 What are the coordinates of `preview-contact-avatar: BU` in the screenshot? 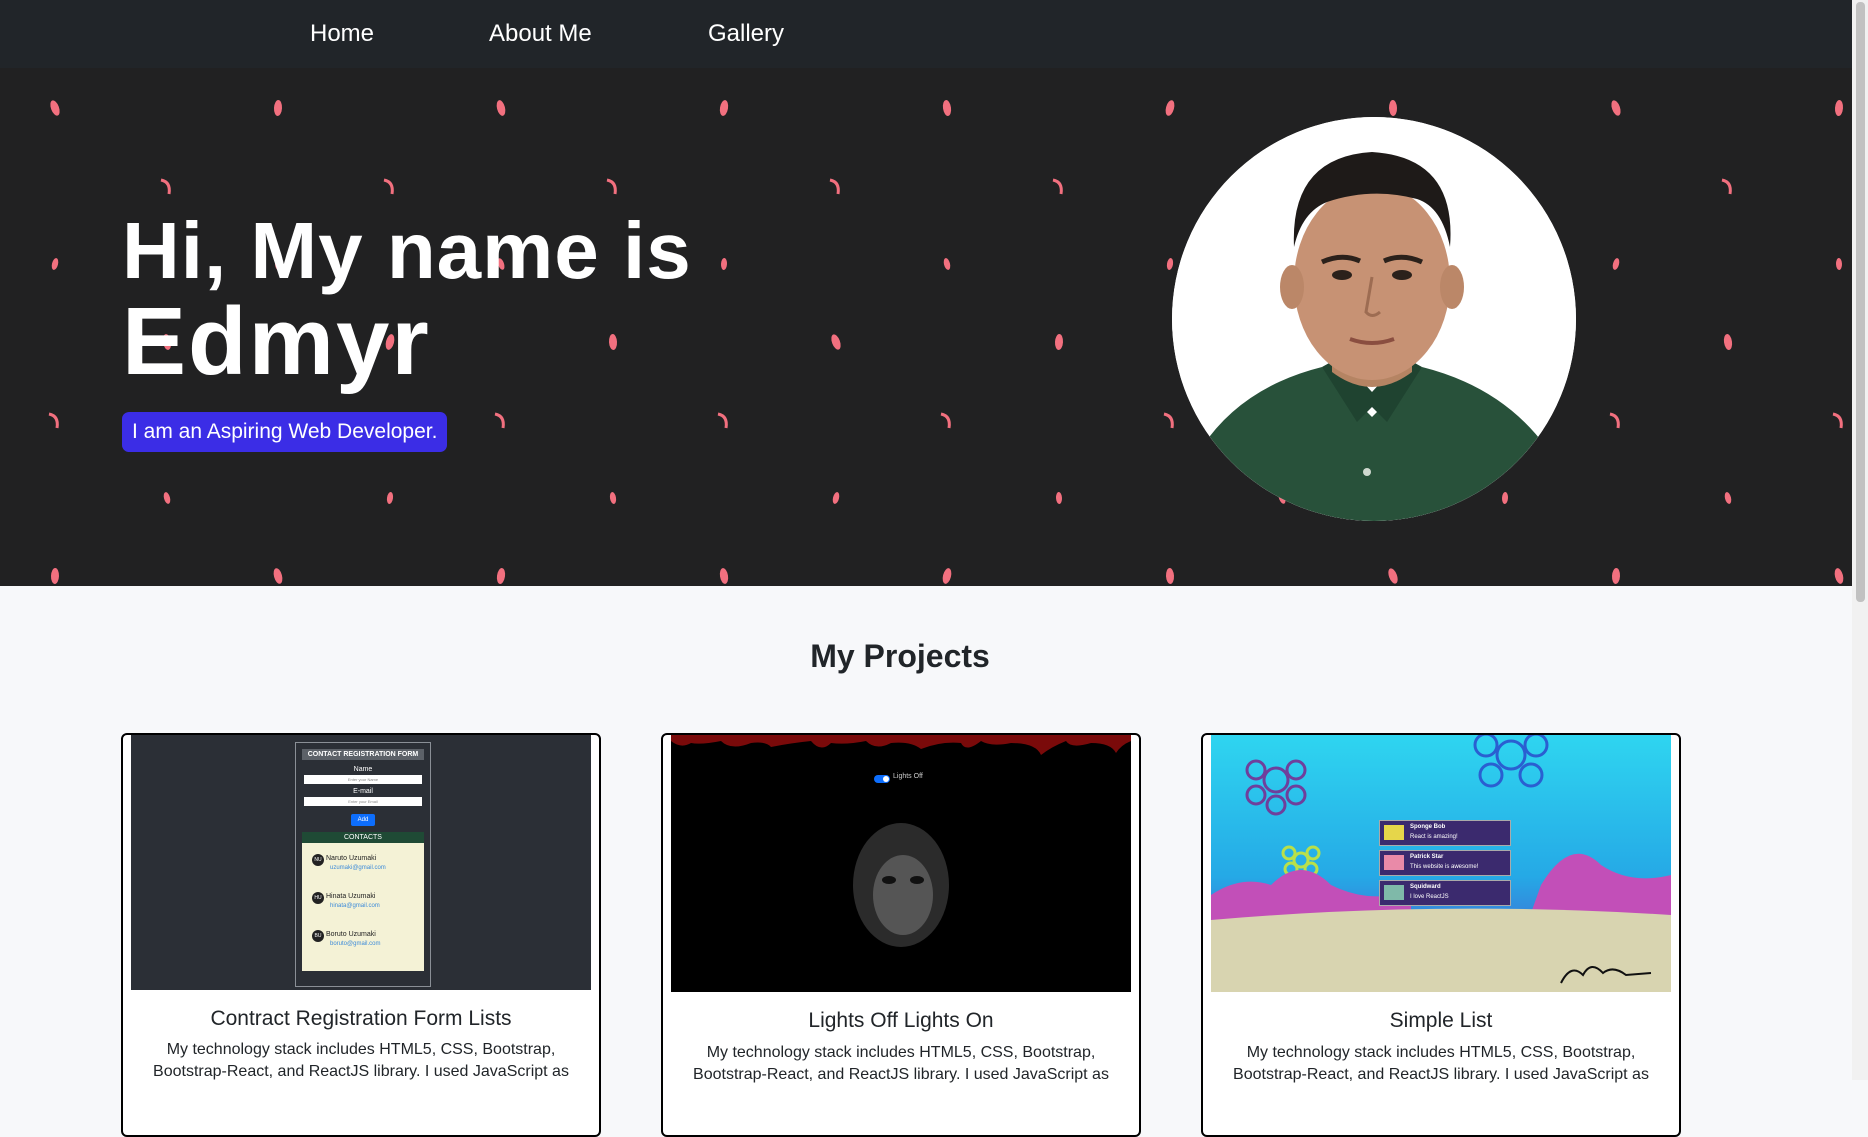 It's located at (318, 936).